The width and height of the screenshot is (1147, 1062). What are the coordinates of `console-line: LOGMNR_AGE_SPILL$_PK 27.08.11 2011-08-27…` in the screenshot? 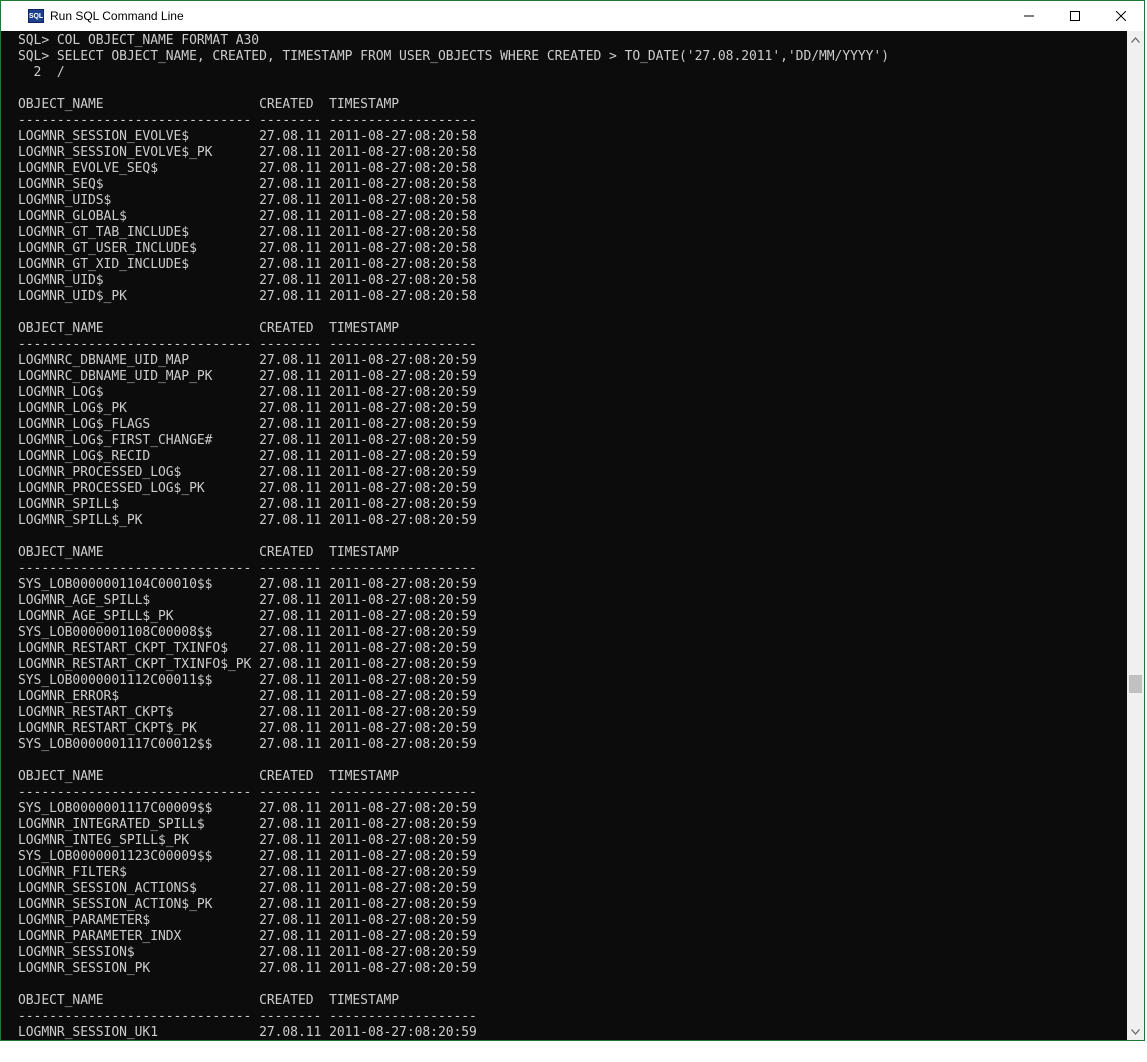 It's located at (247, 616).